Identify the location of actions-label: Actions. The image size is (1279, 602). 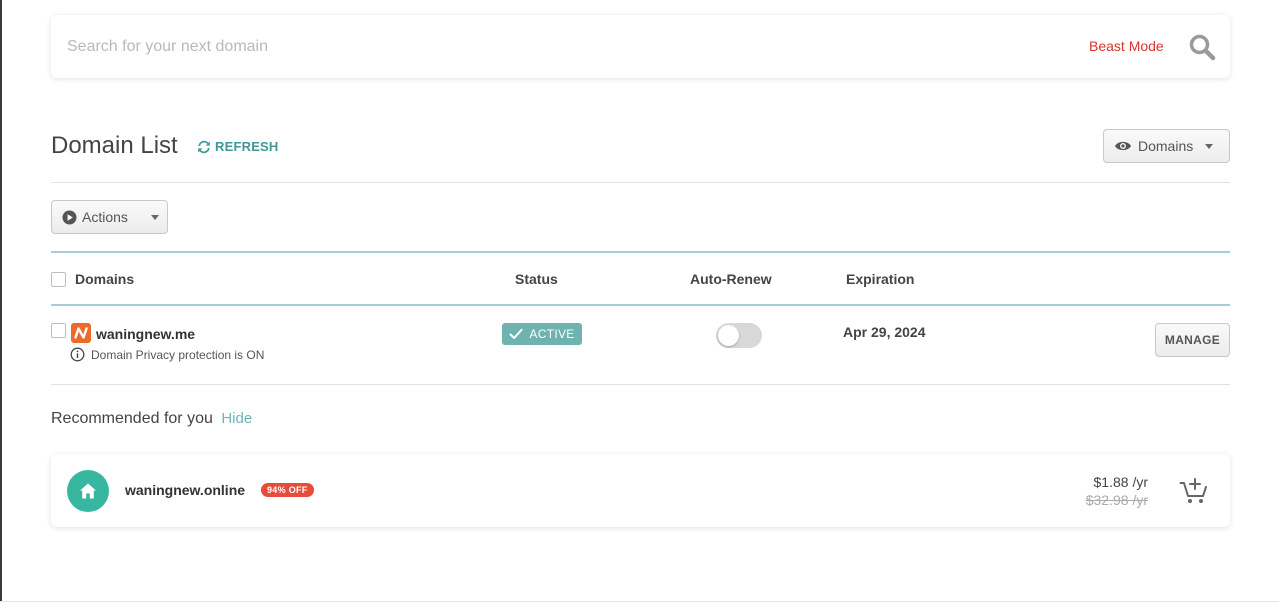
(105, 217).